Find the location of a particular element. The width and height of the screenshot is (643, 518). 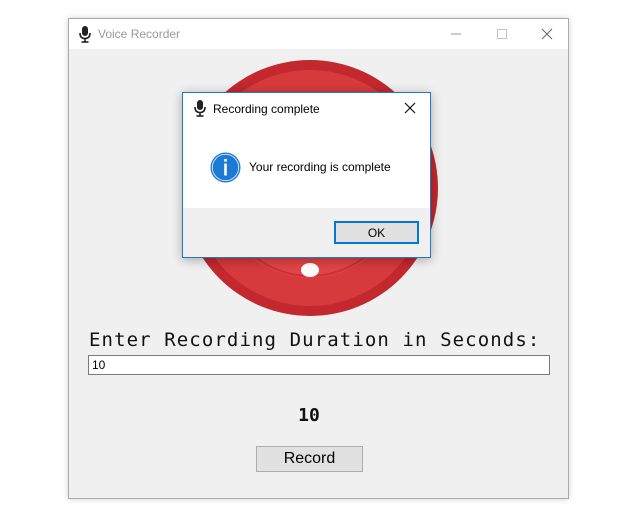

countdown-display: 10 is located at coordinates (309, 415).